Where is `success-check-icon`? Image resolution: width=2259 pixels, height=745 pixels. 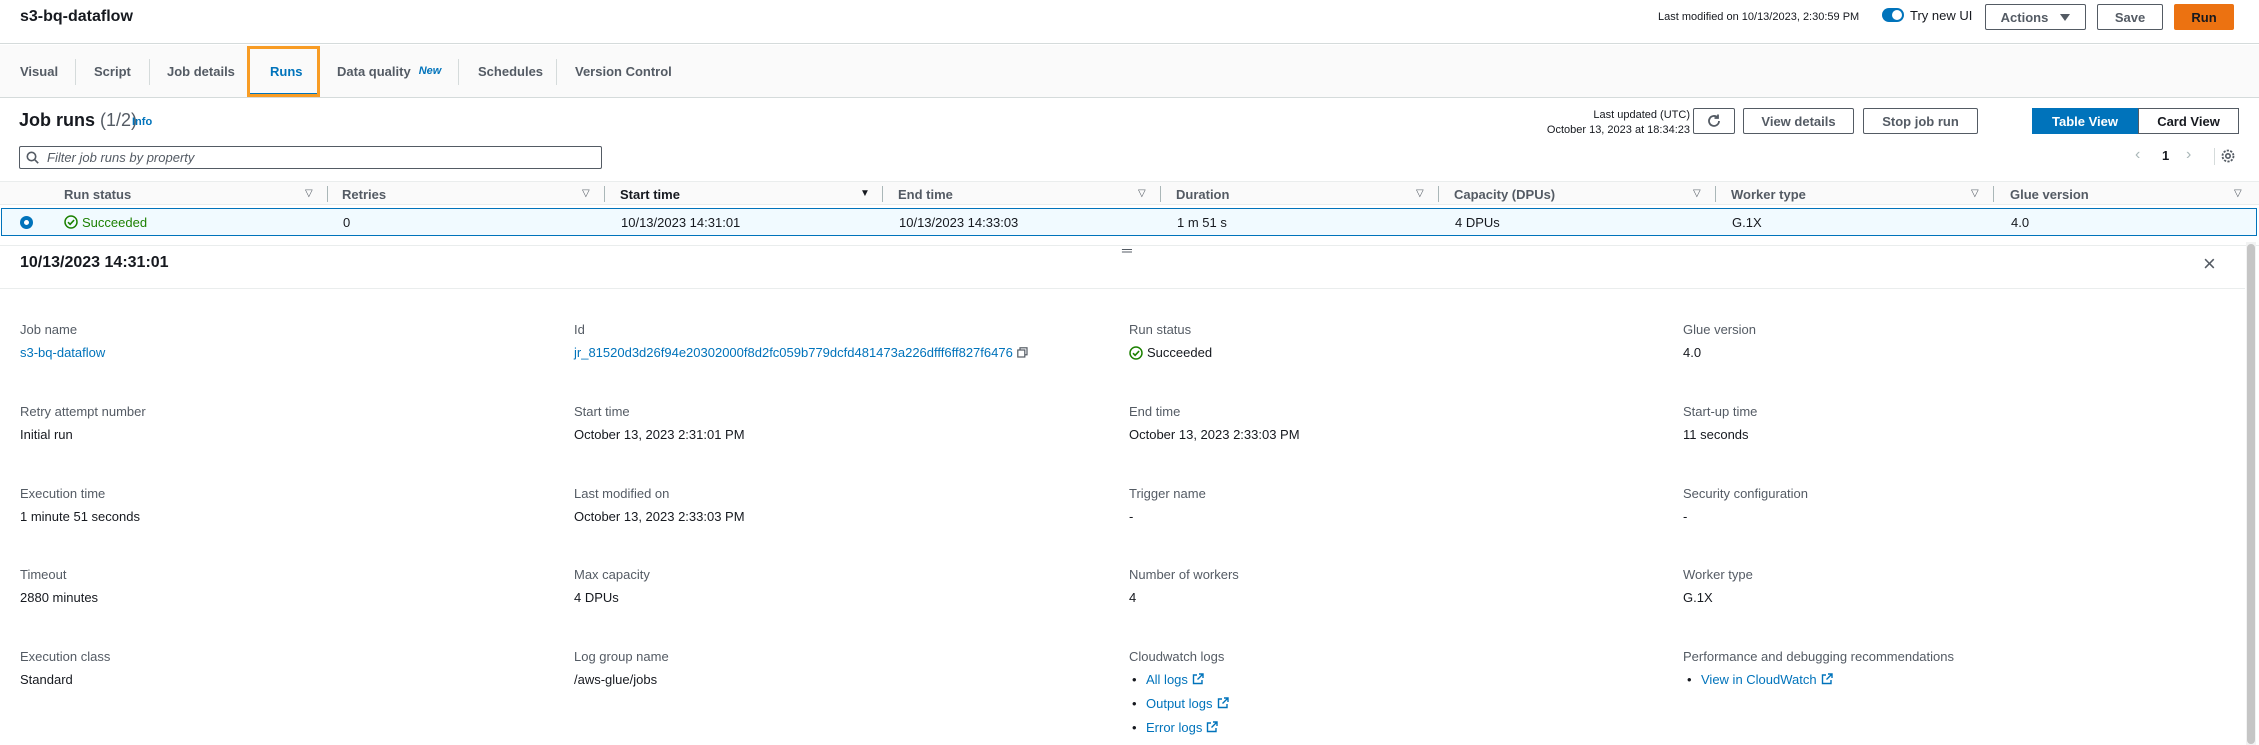
success-check-icon is located at coordinates (1136, 352).